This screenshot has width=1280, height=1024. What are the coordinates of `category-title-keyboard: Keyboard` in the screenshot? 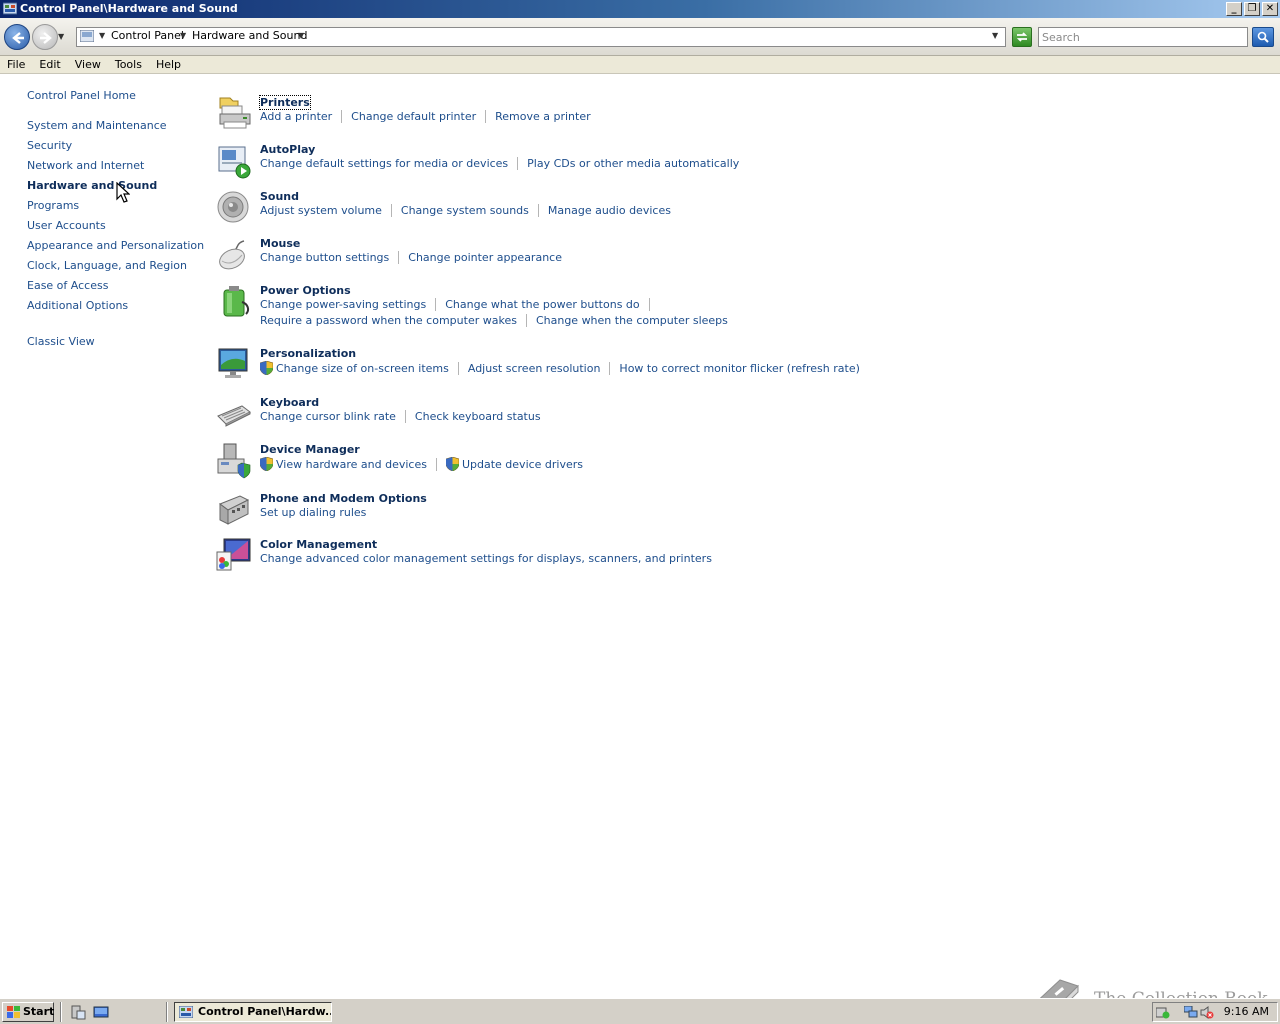 It's located at (289, 402).